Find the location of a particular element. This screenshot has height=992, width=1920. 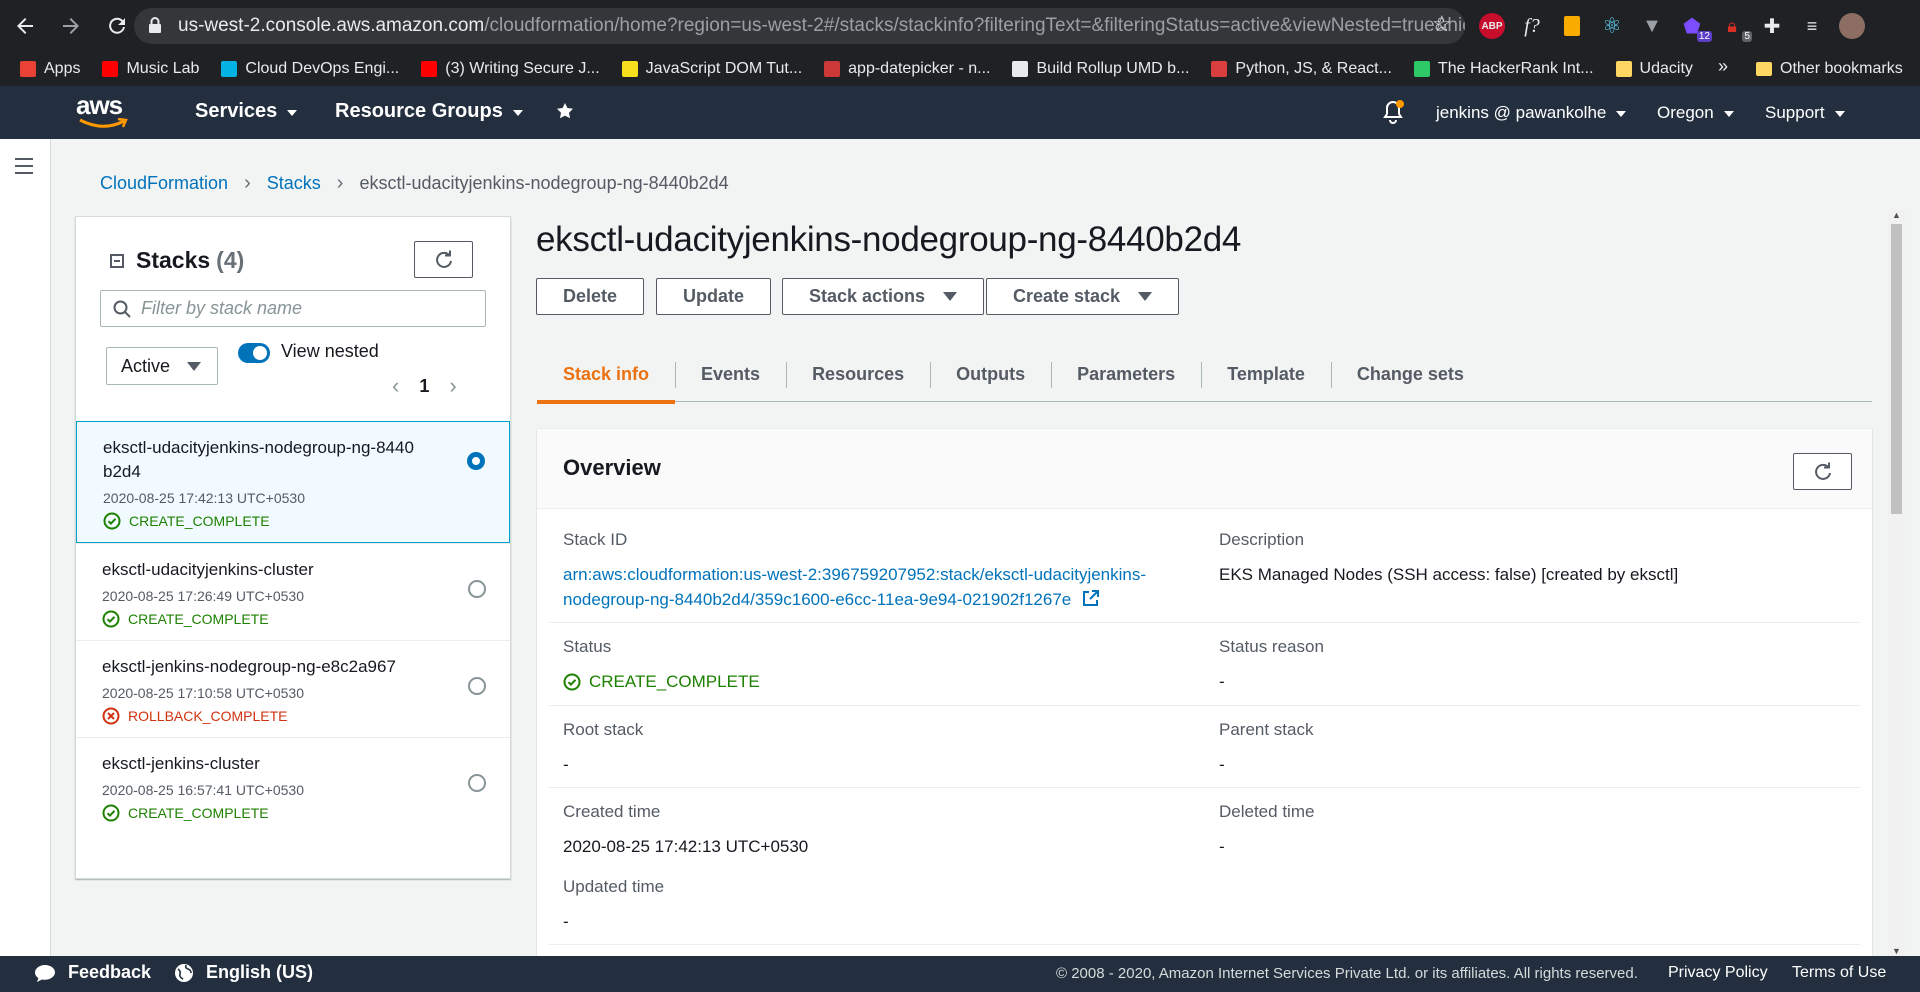

status-filter-select: Active is located at coordinates (162, 366).